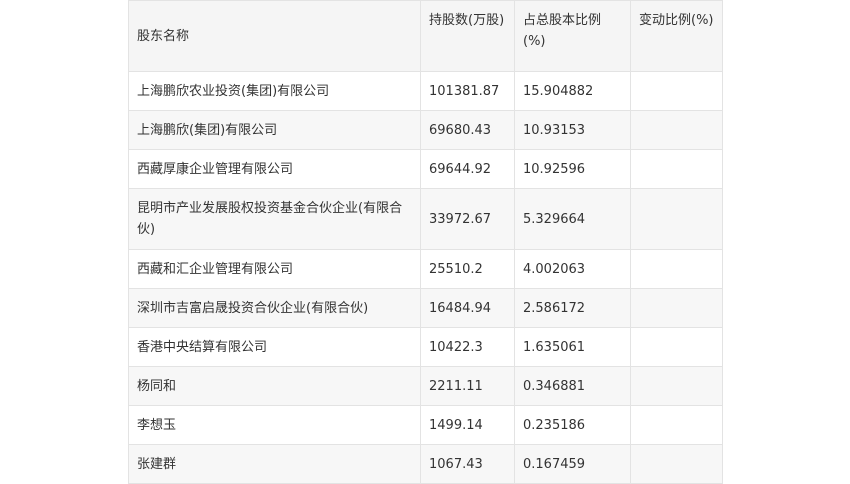  I want to click on table-row: 香港中央结算有限公司 10422.3 1.635061, so click(425, 347).